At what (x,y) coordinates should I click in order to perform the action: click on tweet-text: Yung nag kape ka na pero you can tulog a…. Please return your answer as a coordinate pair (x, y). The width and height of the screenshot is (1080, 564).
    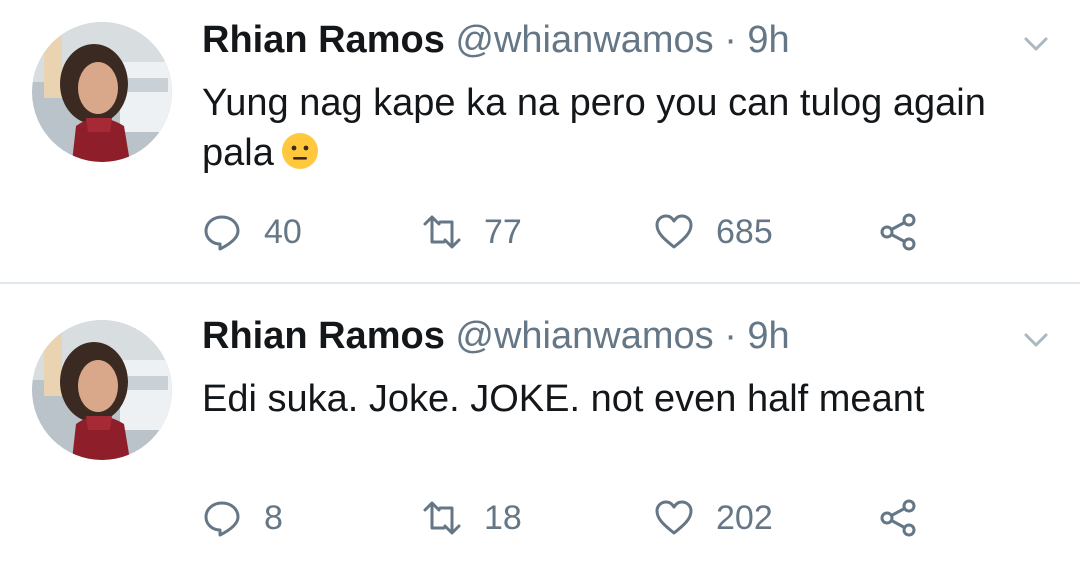
    Looking at the image, I should click on (602, 128).